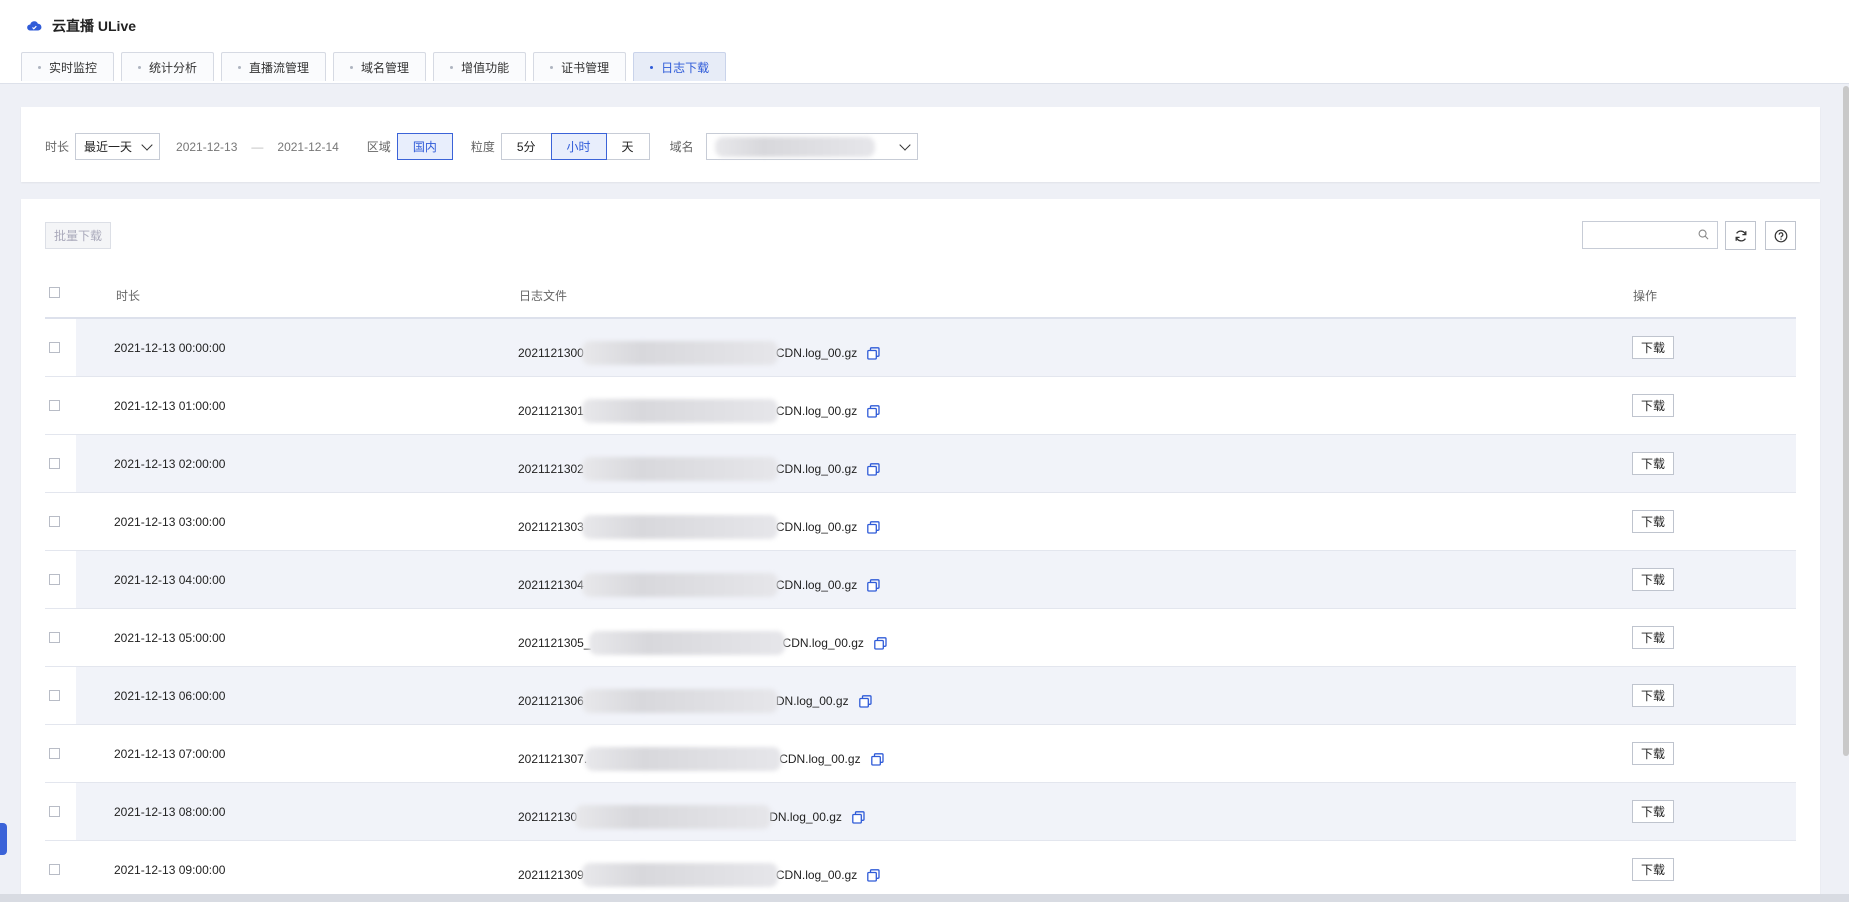  I want to click on file-name-prefix: 2021121306, so click(551, 701).